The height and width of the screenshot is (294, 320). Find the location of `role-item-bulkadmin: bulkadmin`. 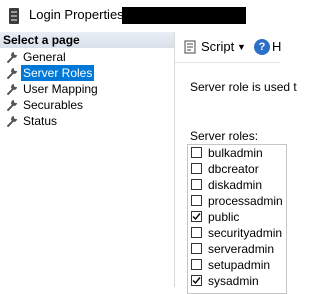

role-item-bulkadmin: bulkadmin is located at coordinates (238, 153).